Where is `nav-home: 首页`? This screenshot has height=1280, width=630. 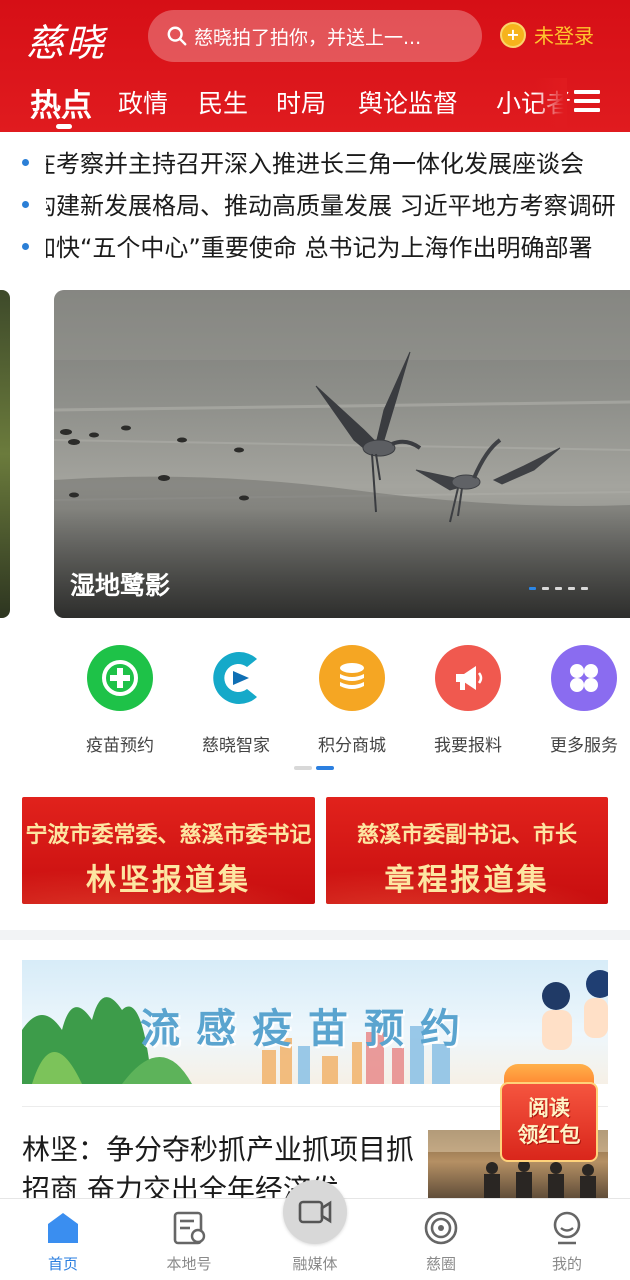 nav-home: 首页 is located at coordinates (63, 1239).